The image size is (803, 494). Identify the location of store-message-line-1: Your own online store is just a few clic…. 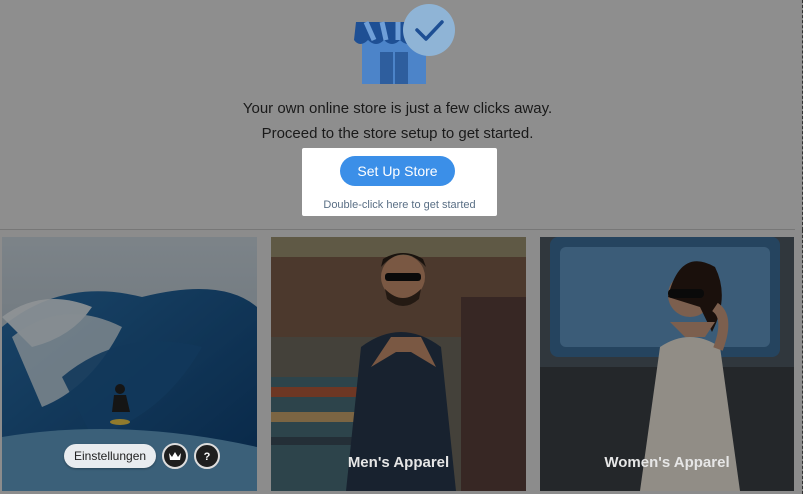
(397, 108).